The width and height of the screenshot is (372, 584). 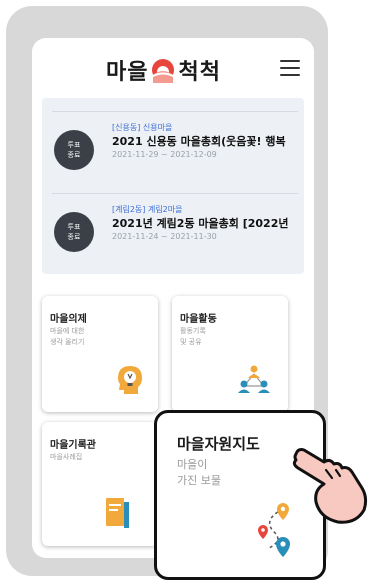 I want to click on card-title: 마을기록관, so click(x=73, y=445).